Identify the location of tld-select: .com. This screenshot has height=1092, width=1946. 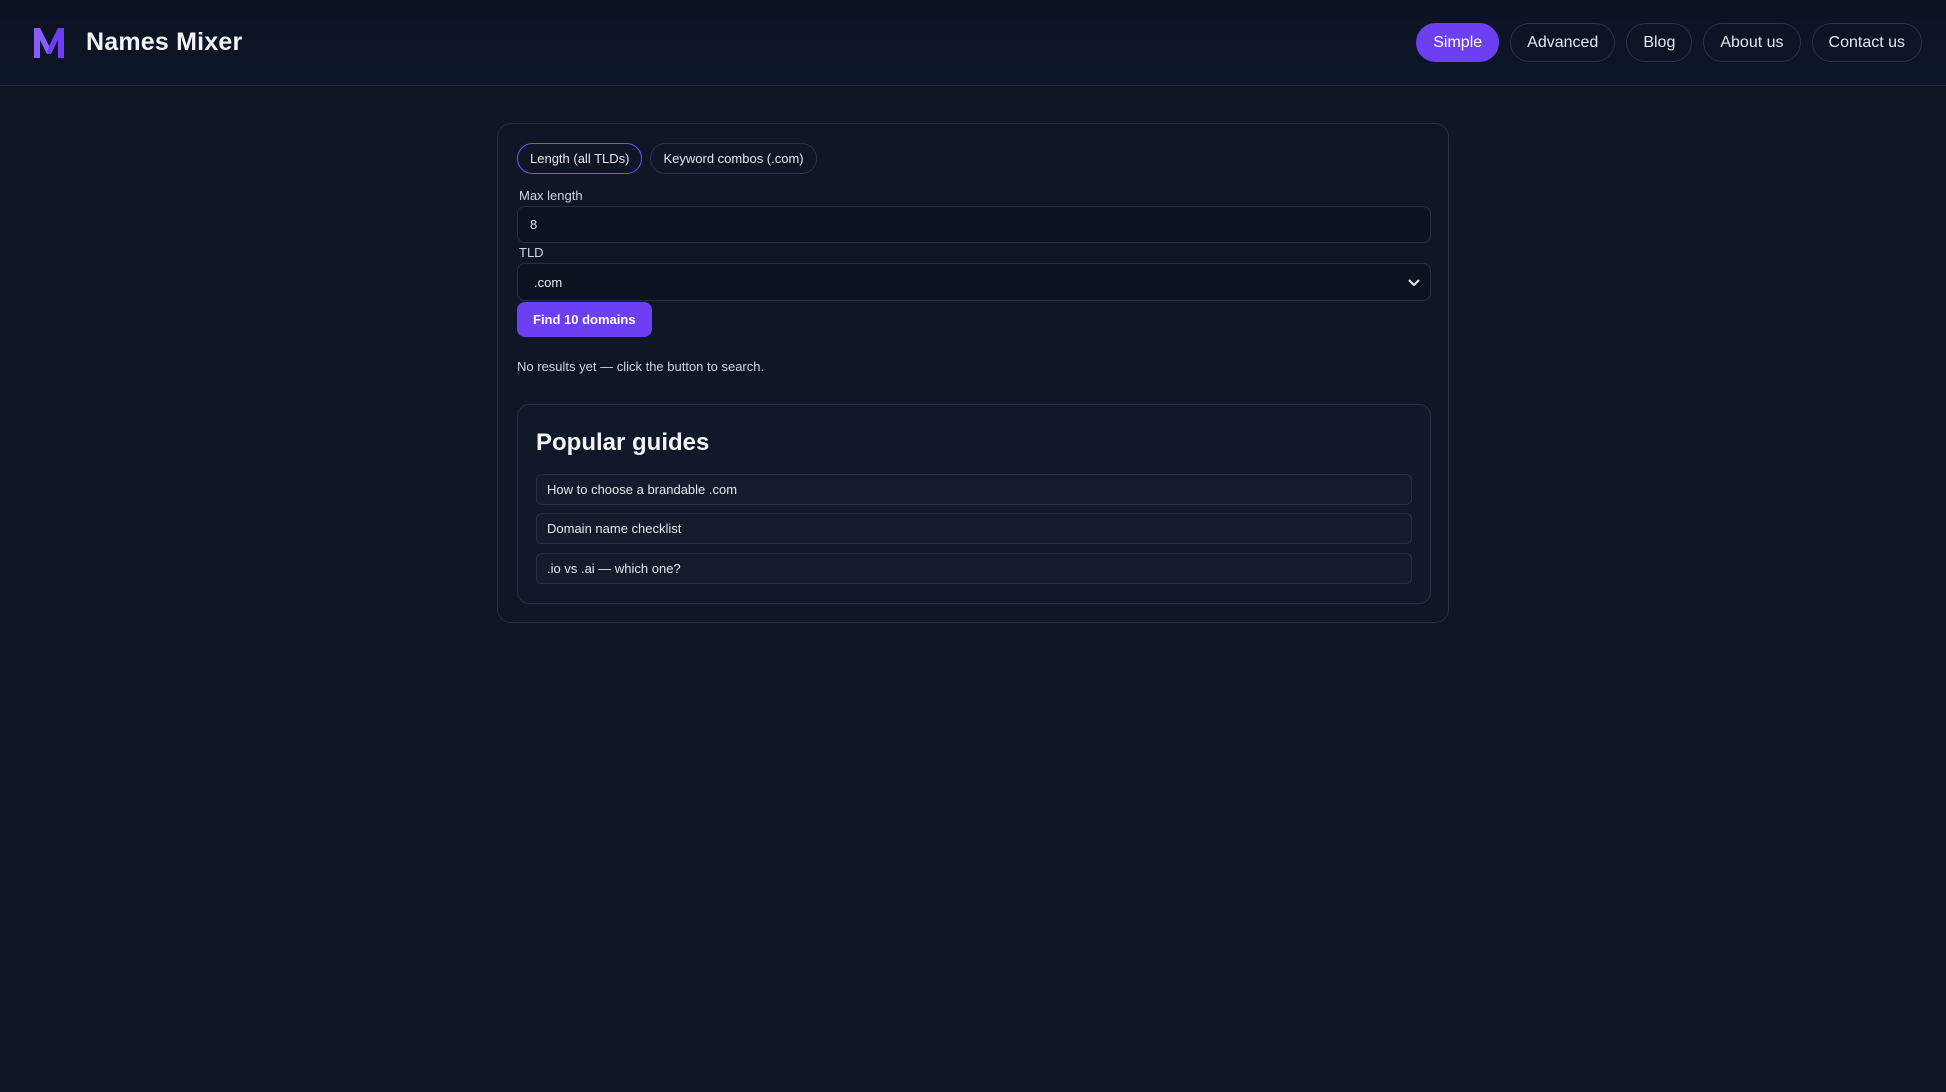
(974, 282).